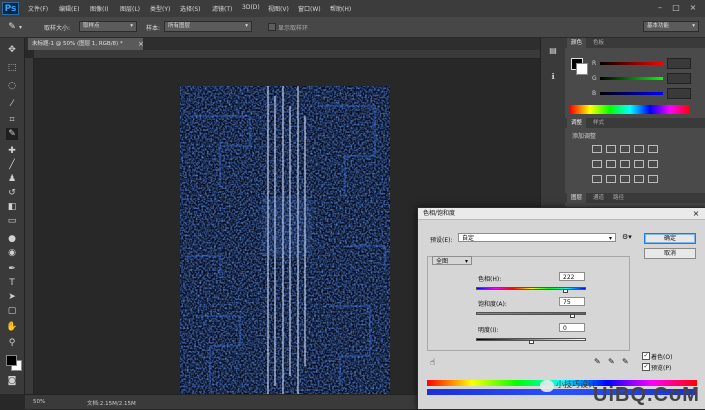  Describe the element at coordinates (12, 253) in the screenshot. I see `dodge-icon: ◉` at that location.